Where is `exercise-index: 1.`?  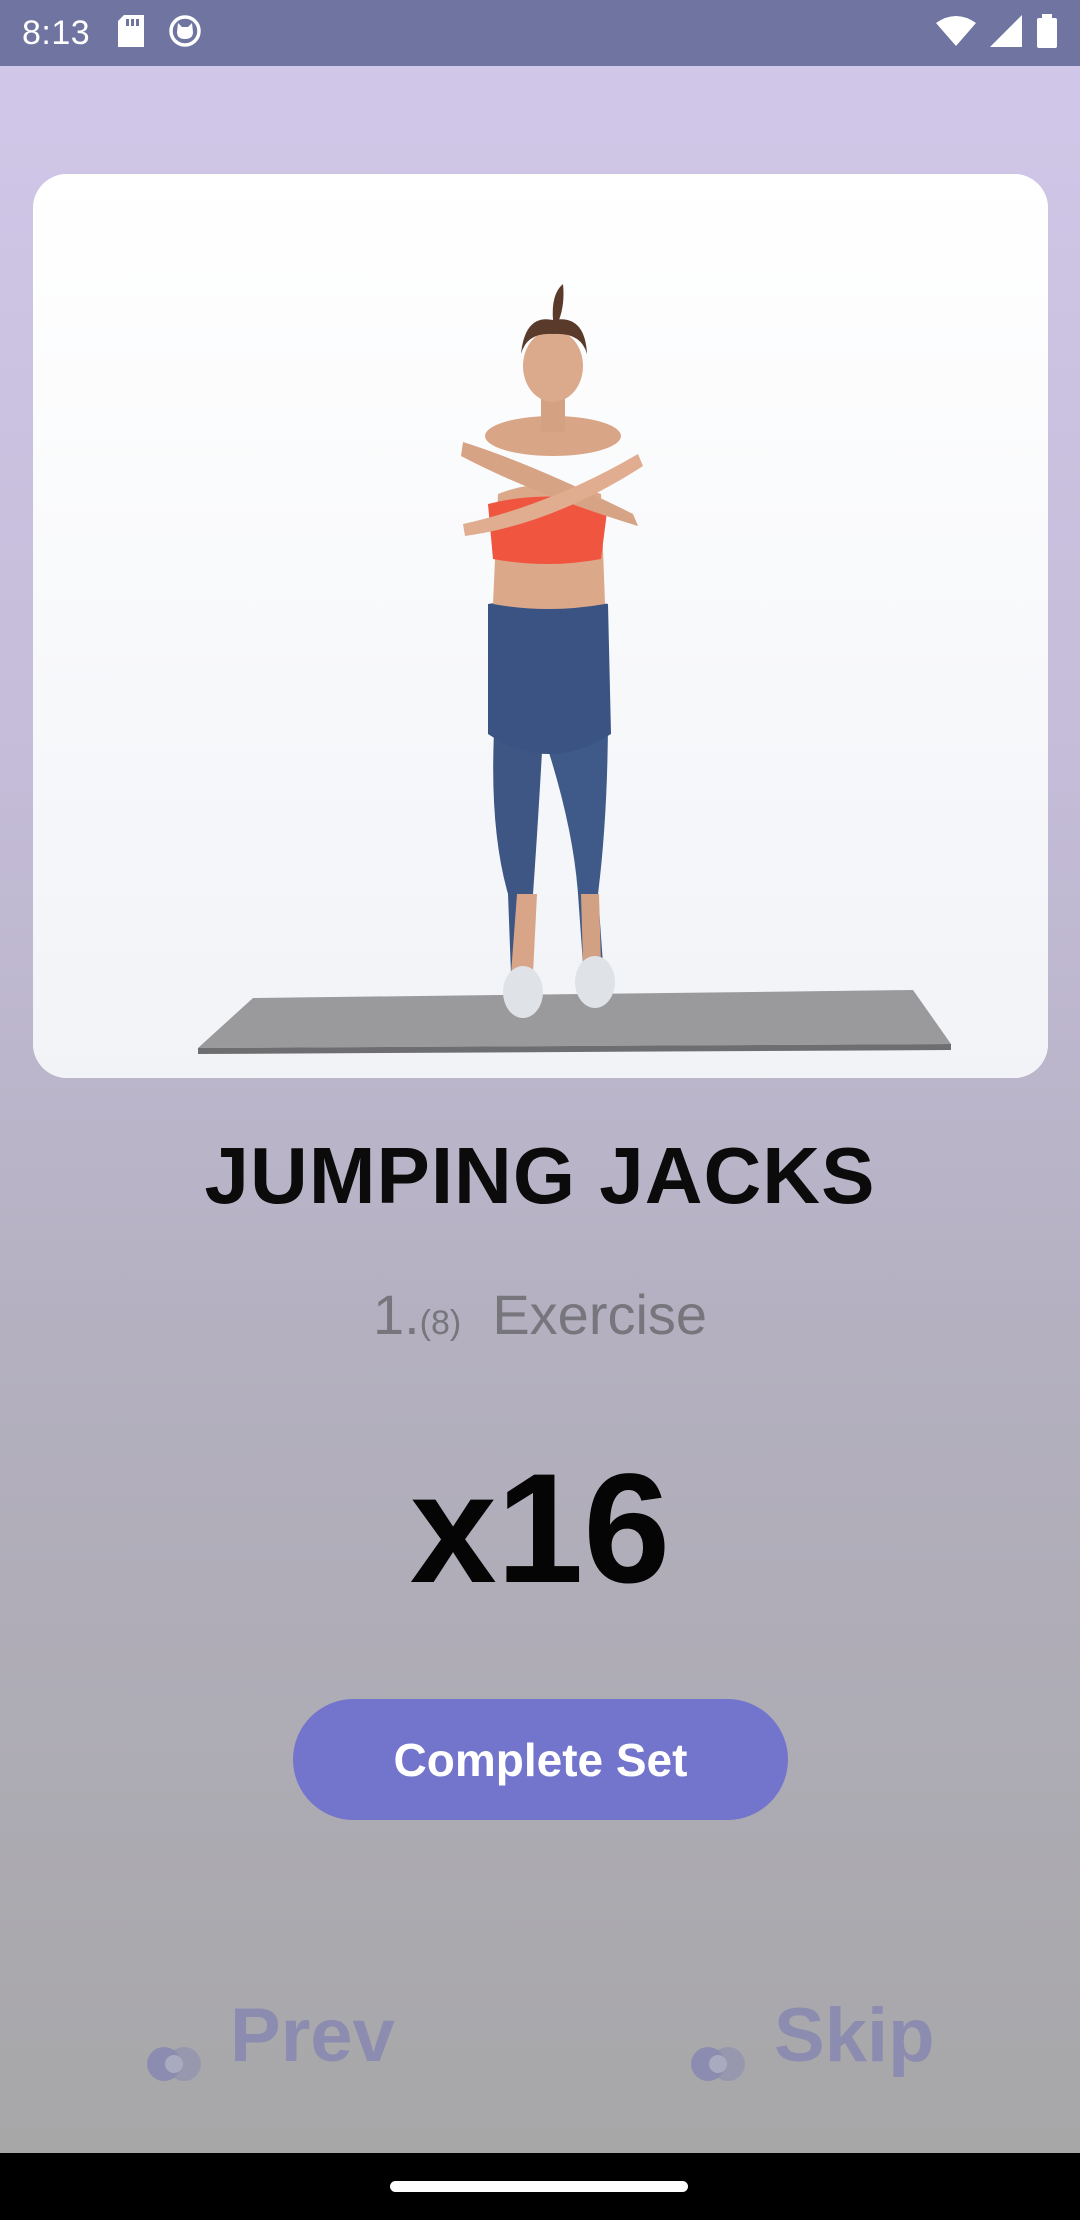 exercise-index: 1. is located at coordinates (396, 1314).